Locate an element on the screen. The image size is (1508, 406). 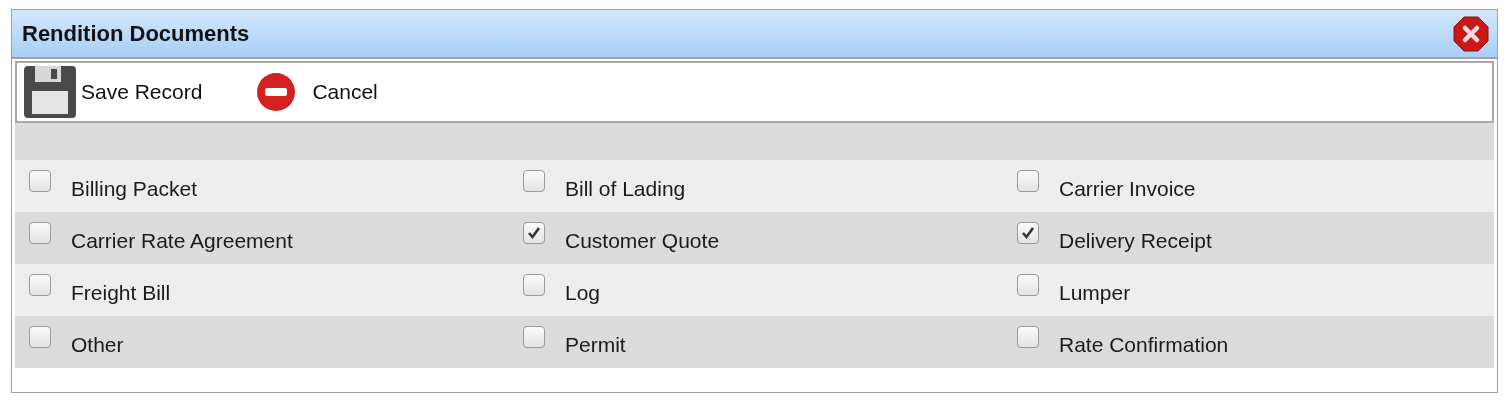
checkbox-label: Freight Bill is located at coordinates (121, 293).